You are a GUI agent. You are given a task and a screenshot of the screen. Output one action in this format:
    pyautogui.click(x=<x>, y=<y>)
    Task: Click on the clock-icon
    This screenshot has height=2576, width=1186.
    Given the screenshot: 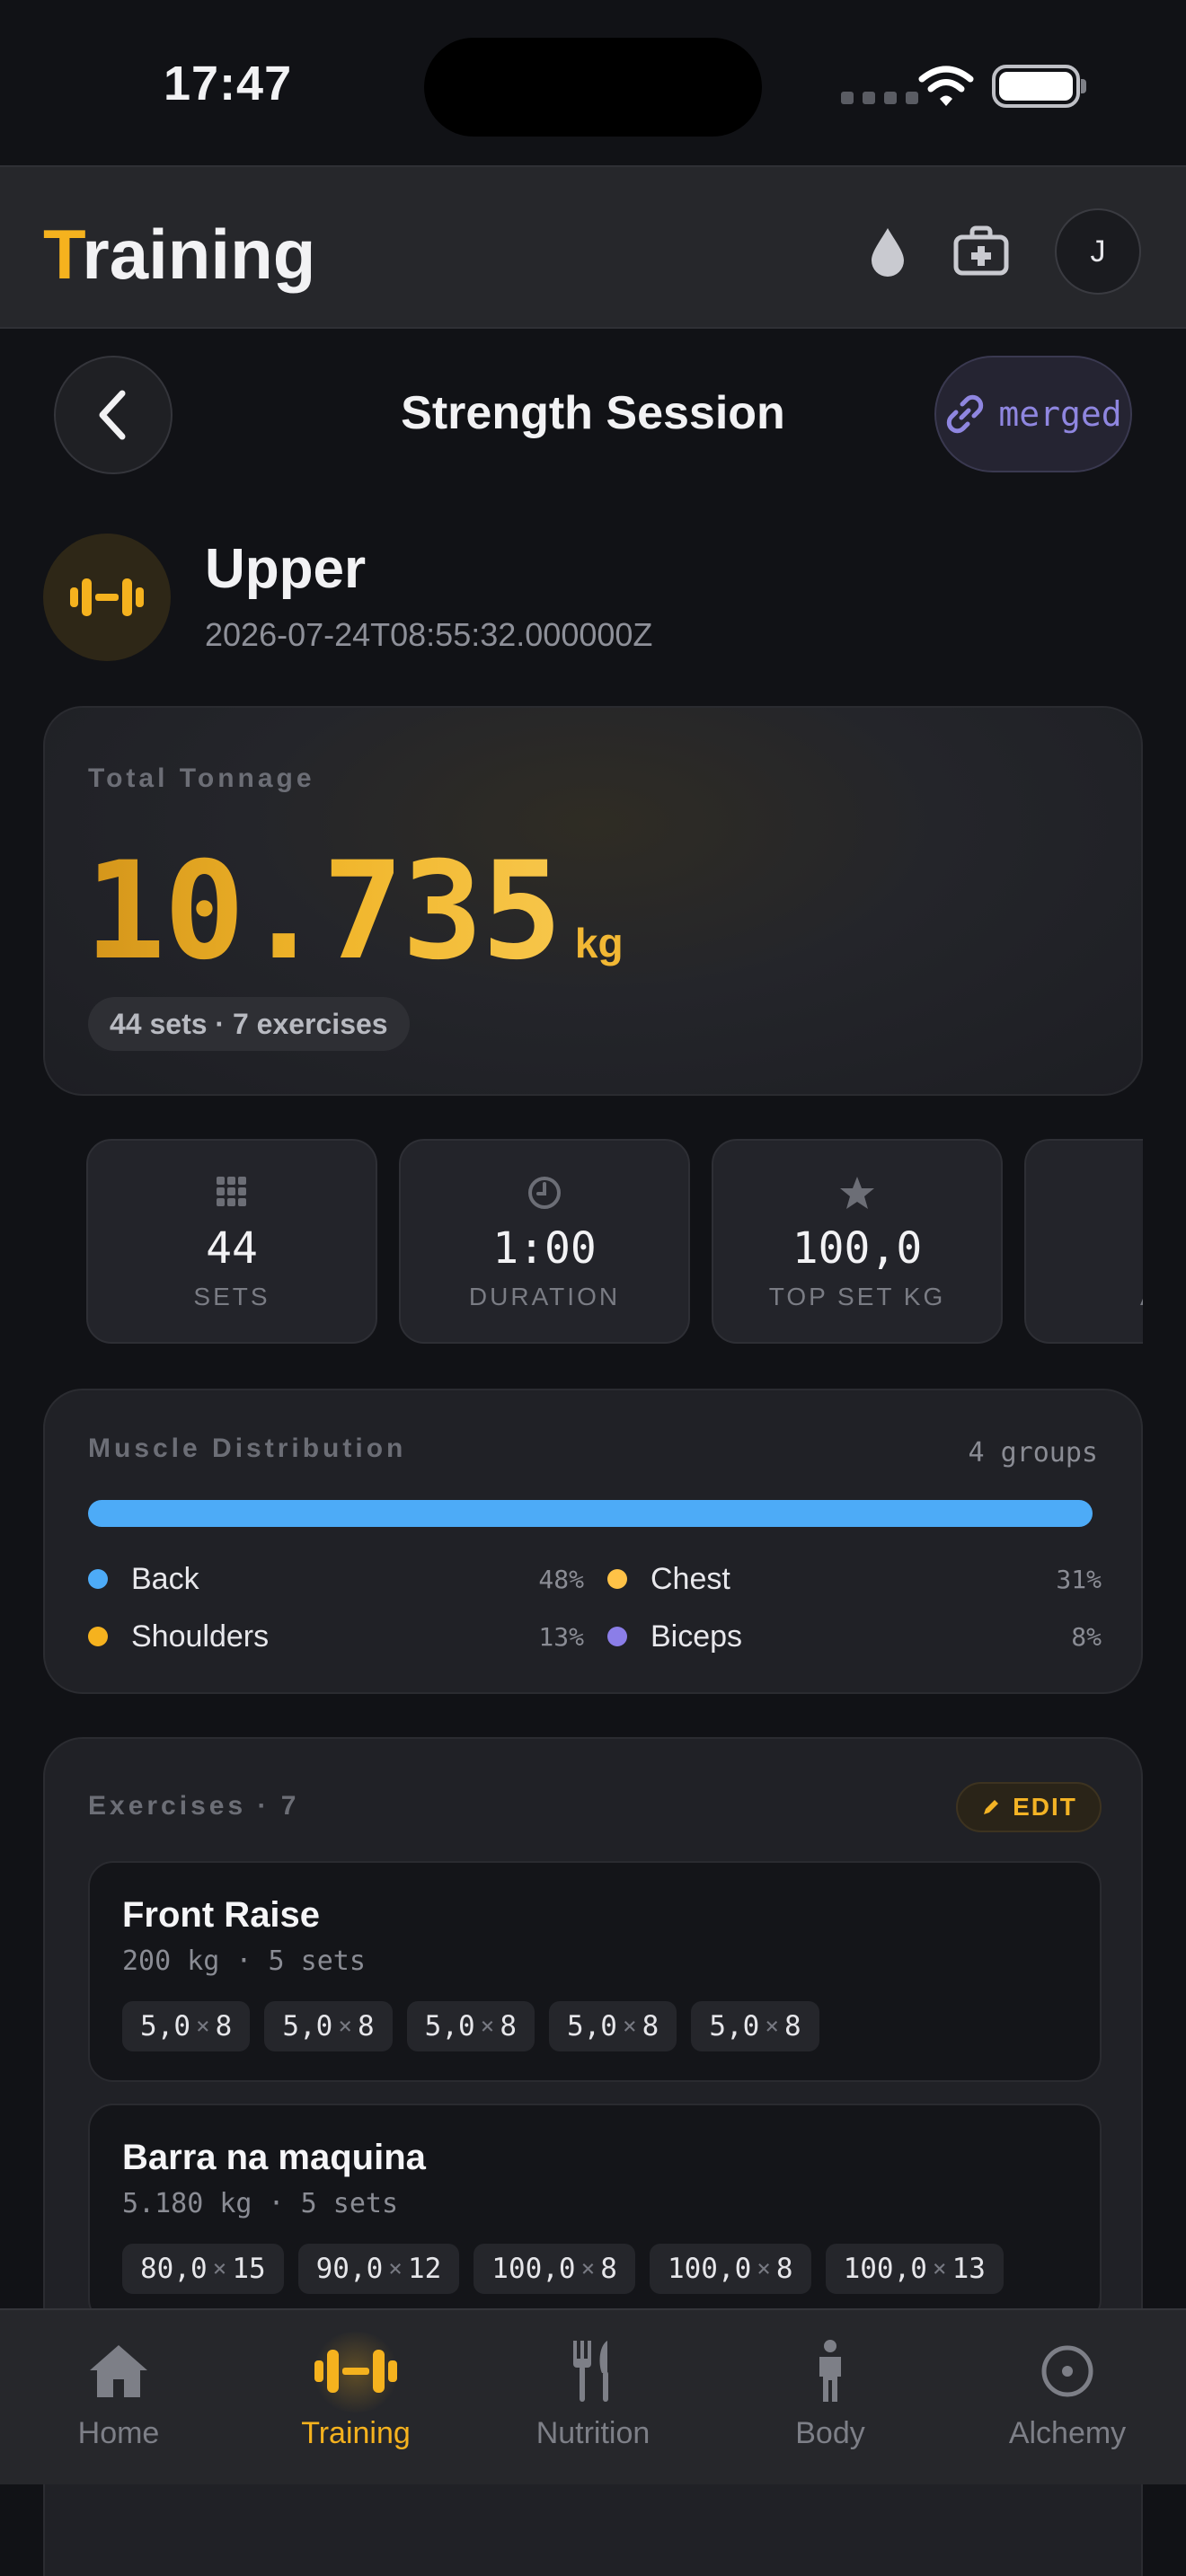 What is the action you would take?
    pyautogui.click(x=544, y=1193)
    